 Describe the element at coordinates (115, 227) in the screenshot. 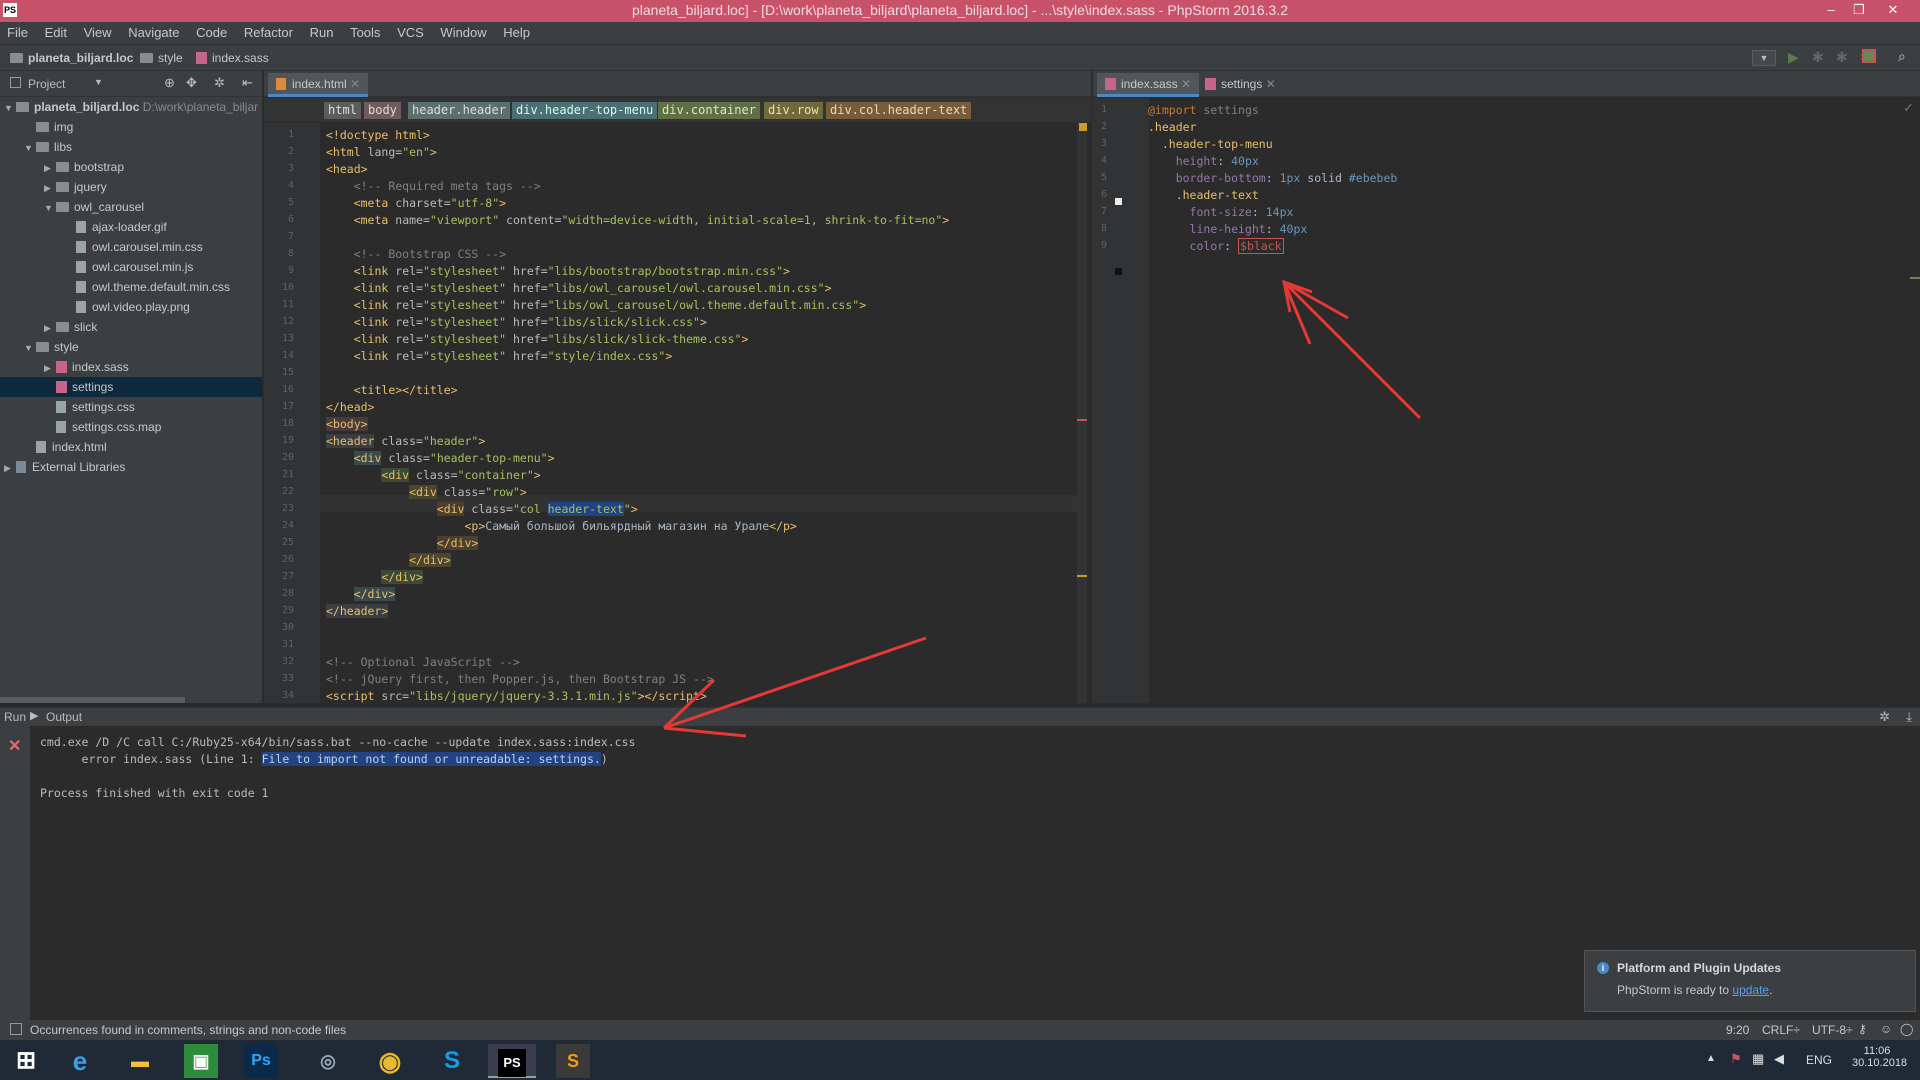

I see `tree-item: ajax-loader.gif` at that location.